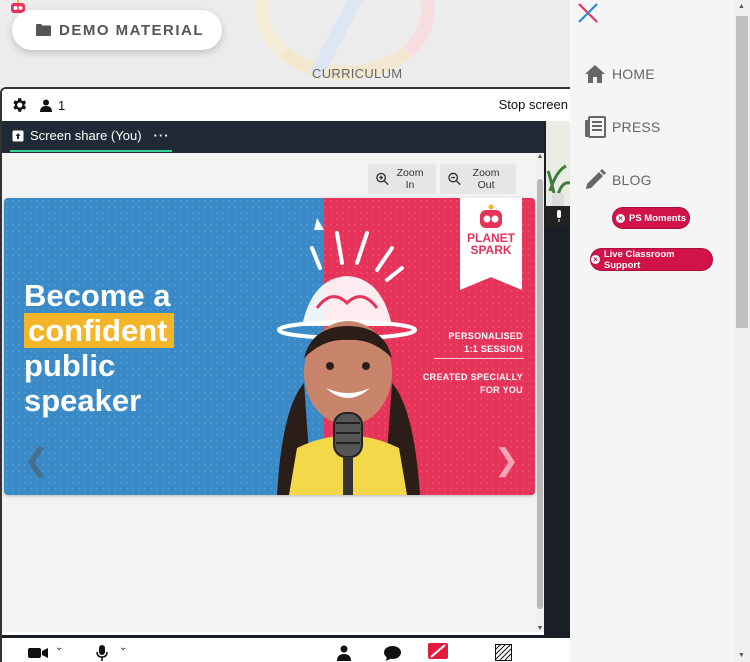 The height and width of the screenshot is (662, 750). What do you see at coordinates (491, 216) in the screenshot?
I see `robot-logo-icon` at bounding box center [491, 216].